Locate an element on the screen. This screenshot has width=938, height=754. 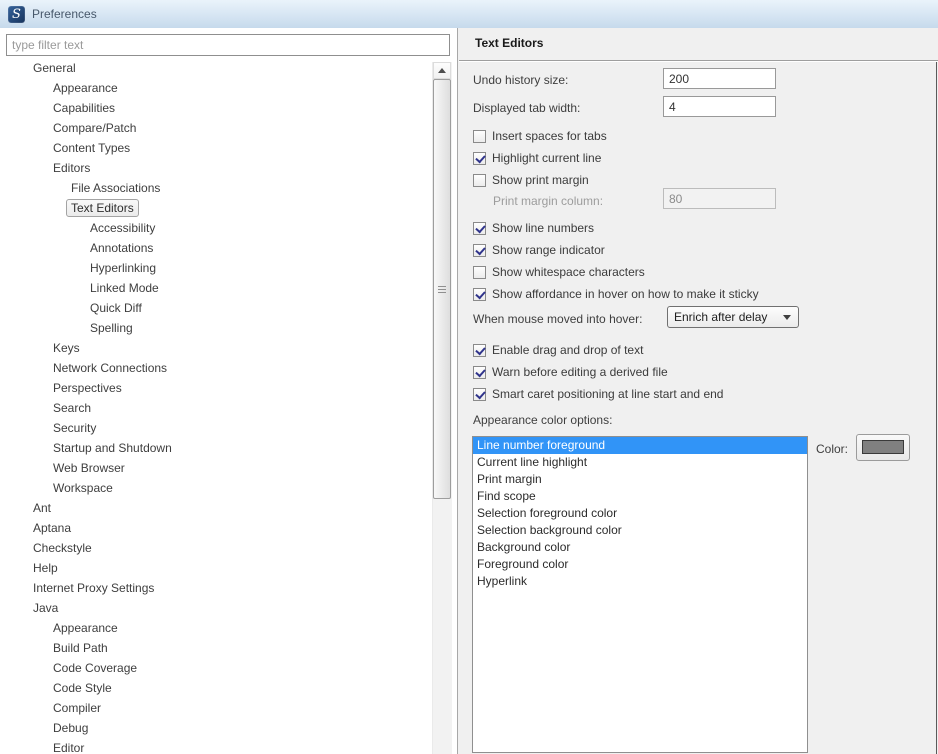
checkbox-label: Show whitespace characters is located at coordinates (568, 272).